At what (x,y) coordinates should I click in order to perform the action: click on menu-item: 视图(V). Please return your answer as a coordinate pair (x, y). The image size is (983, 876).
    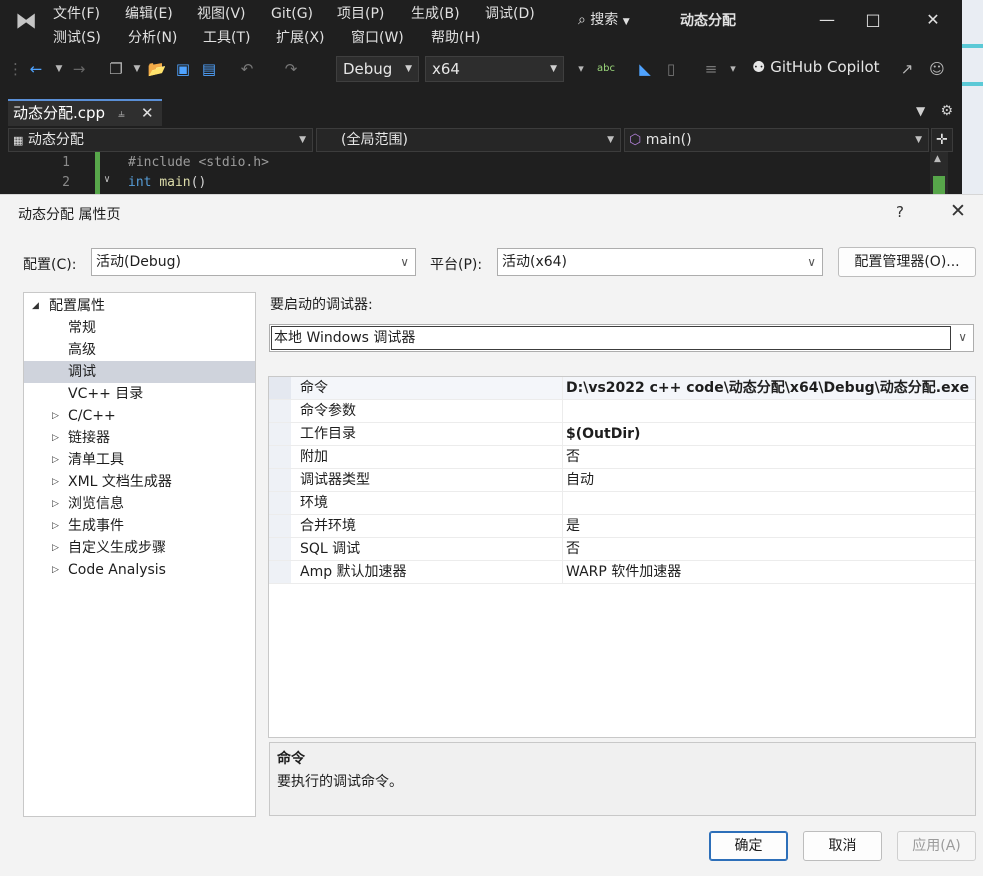
    Looking at the image, I should click on (221, 14).